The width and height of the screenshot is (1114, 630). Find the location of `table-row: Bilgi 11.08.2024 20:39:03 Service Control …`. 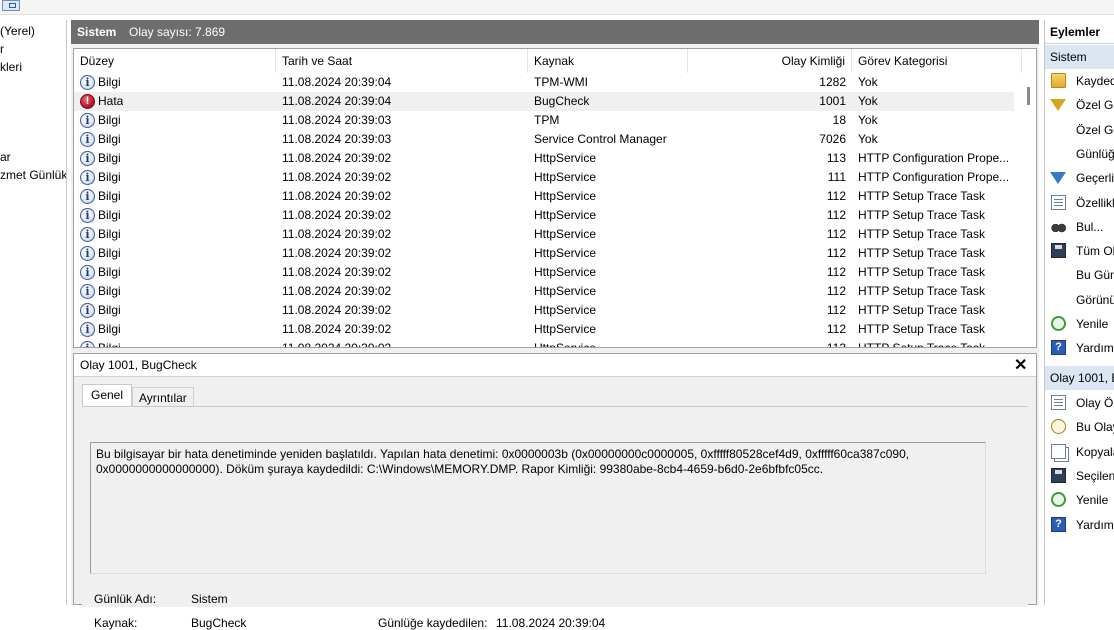

table-row: Bilgi 11.08.2024 20:39:03 Service Control … is located at coordinates (544, 139).